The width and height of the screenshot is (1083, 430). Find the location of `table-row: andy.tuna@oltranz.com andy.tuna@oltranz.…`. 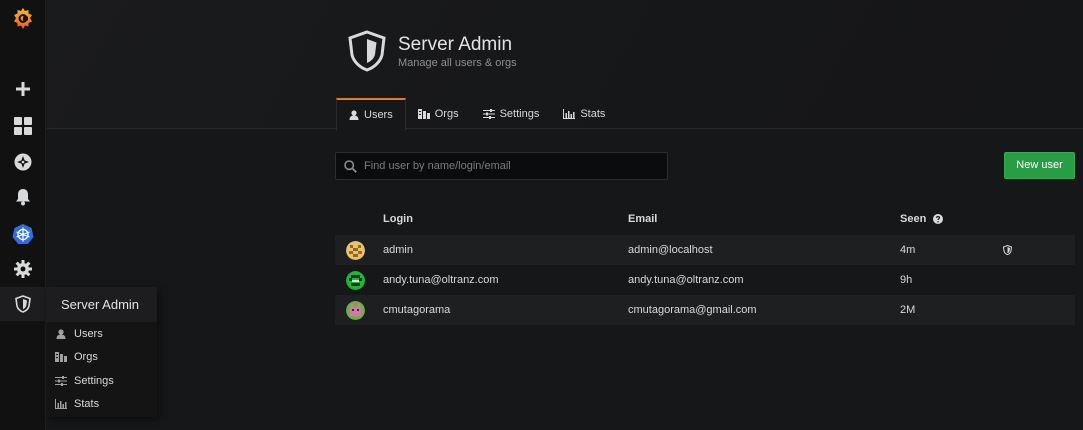

table-row: andy.tuna@oltranz.com andy.tuna@oltranz.… is located at coordinates (705, 280).